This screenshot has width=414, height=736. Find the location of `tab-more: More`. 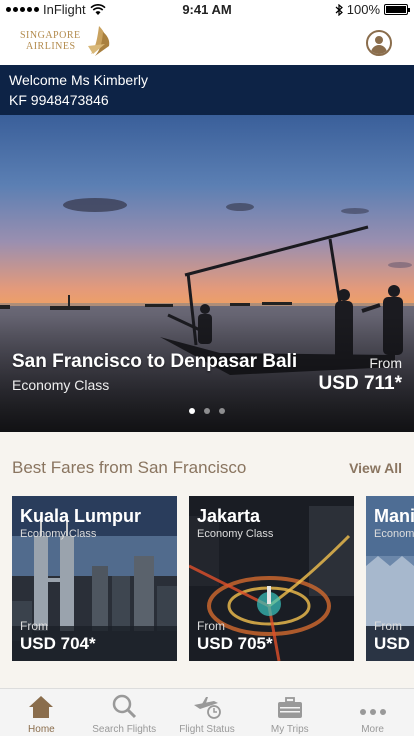

tab-more: More is located at coordinates (372, 712).